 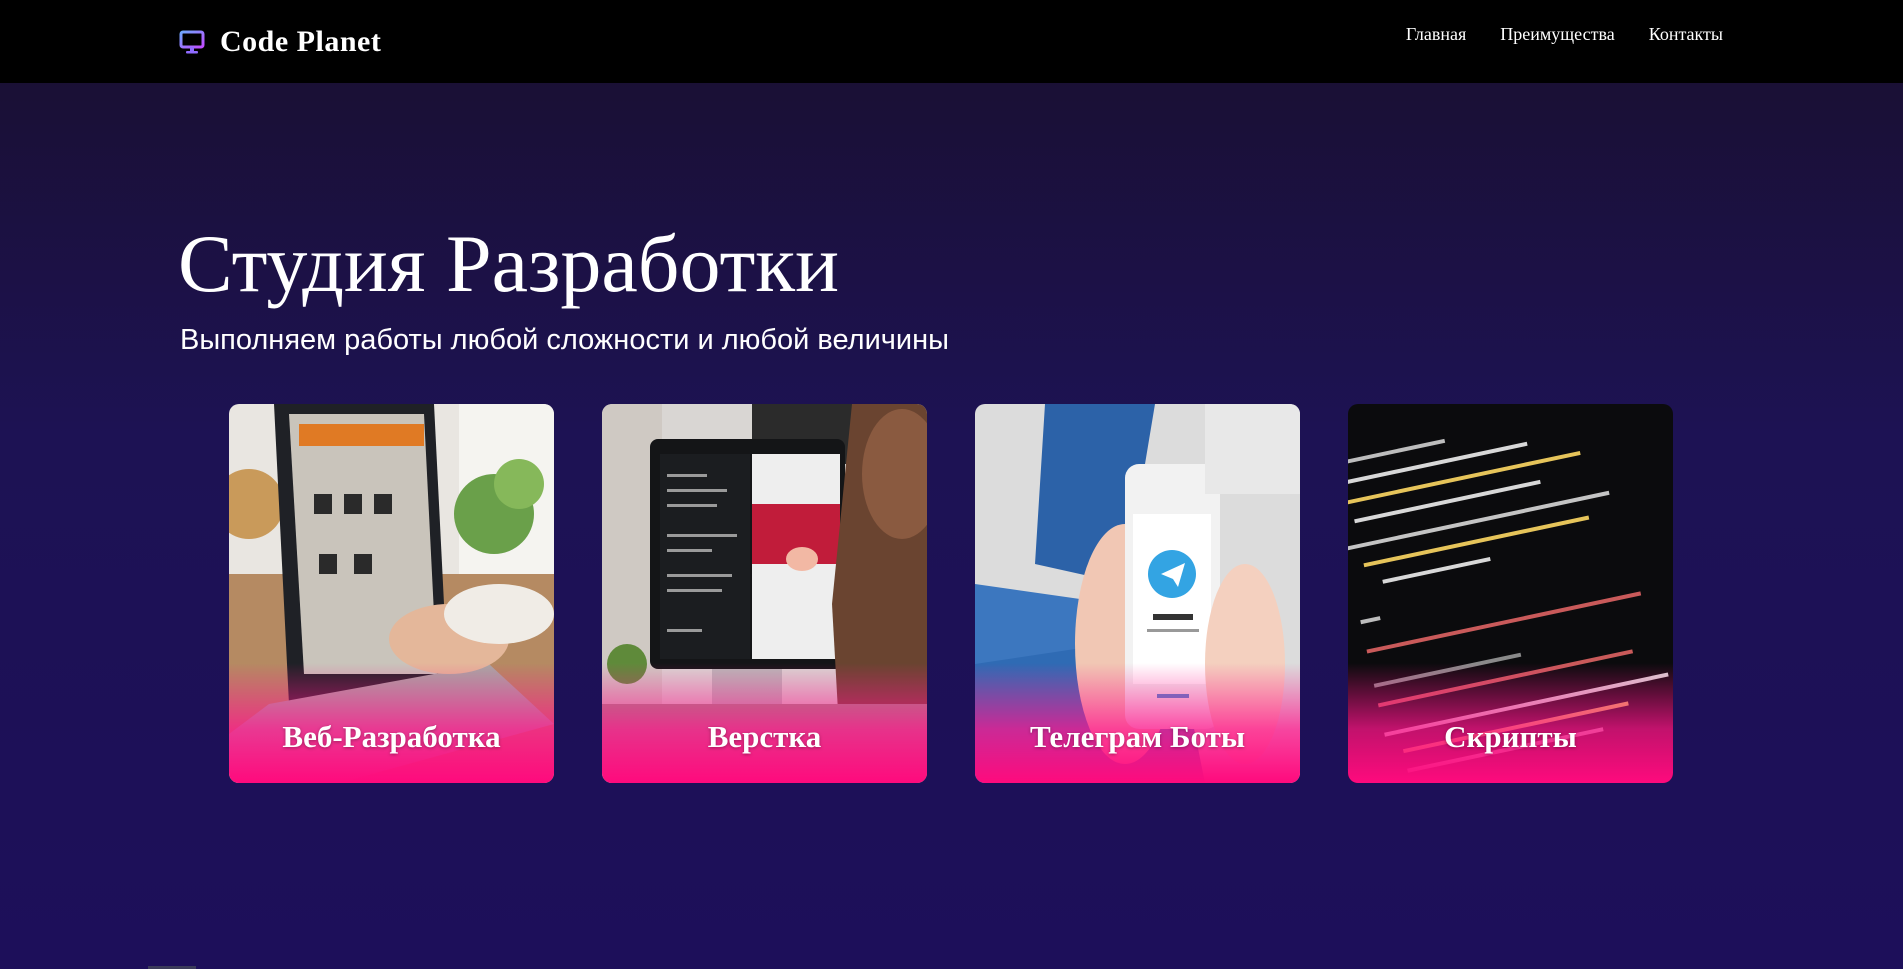 What do you see at coordinates (1137, 736) in the screenshot?
I see `card-title: Телеграм Боты` at bounding box center [1137, 736].